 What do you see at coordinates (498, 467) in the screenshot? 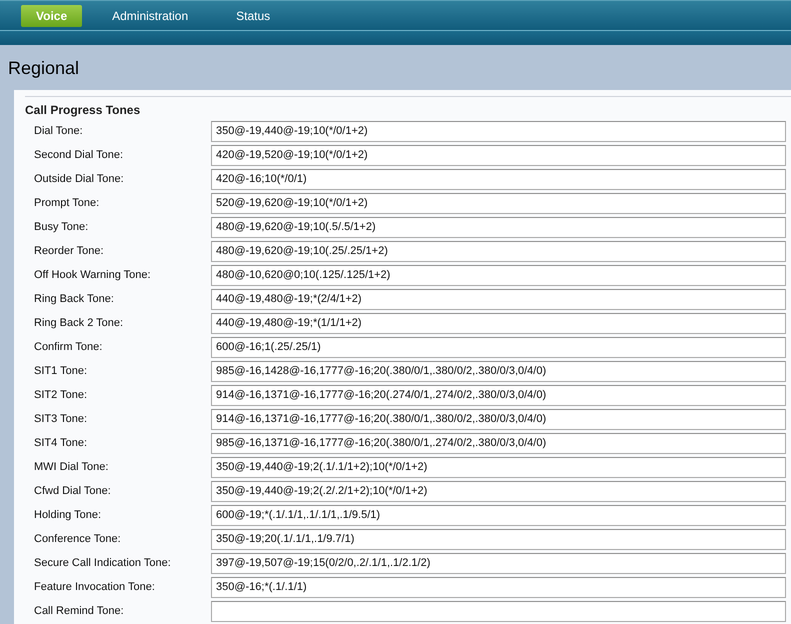
I see `input-field: 350@-19,440@-19;2(.1/.1/1+2);10(*/0/1+2)` at bounding box center [498, 467].